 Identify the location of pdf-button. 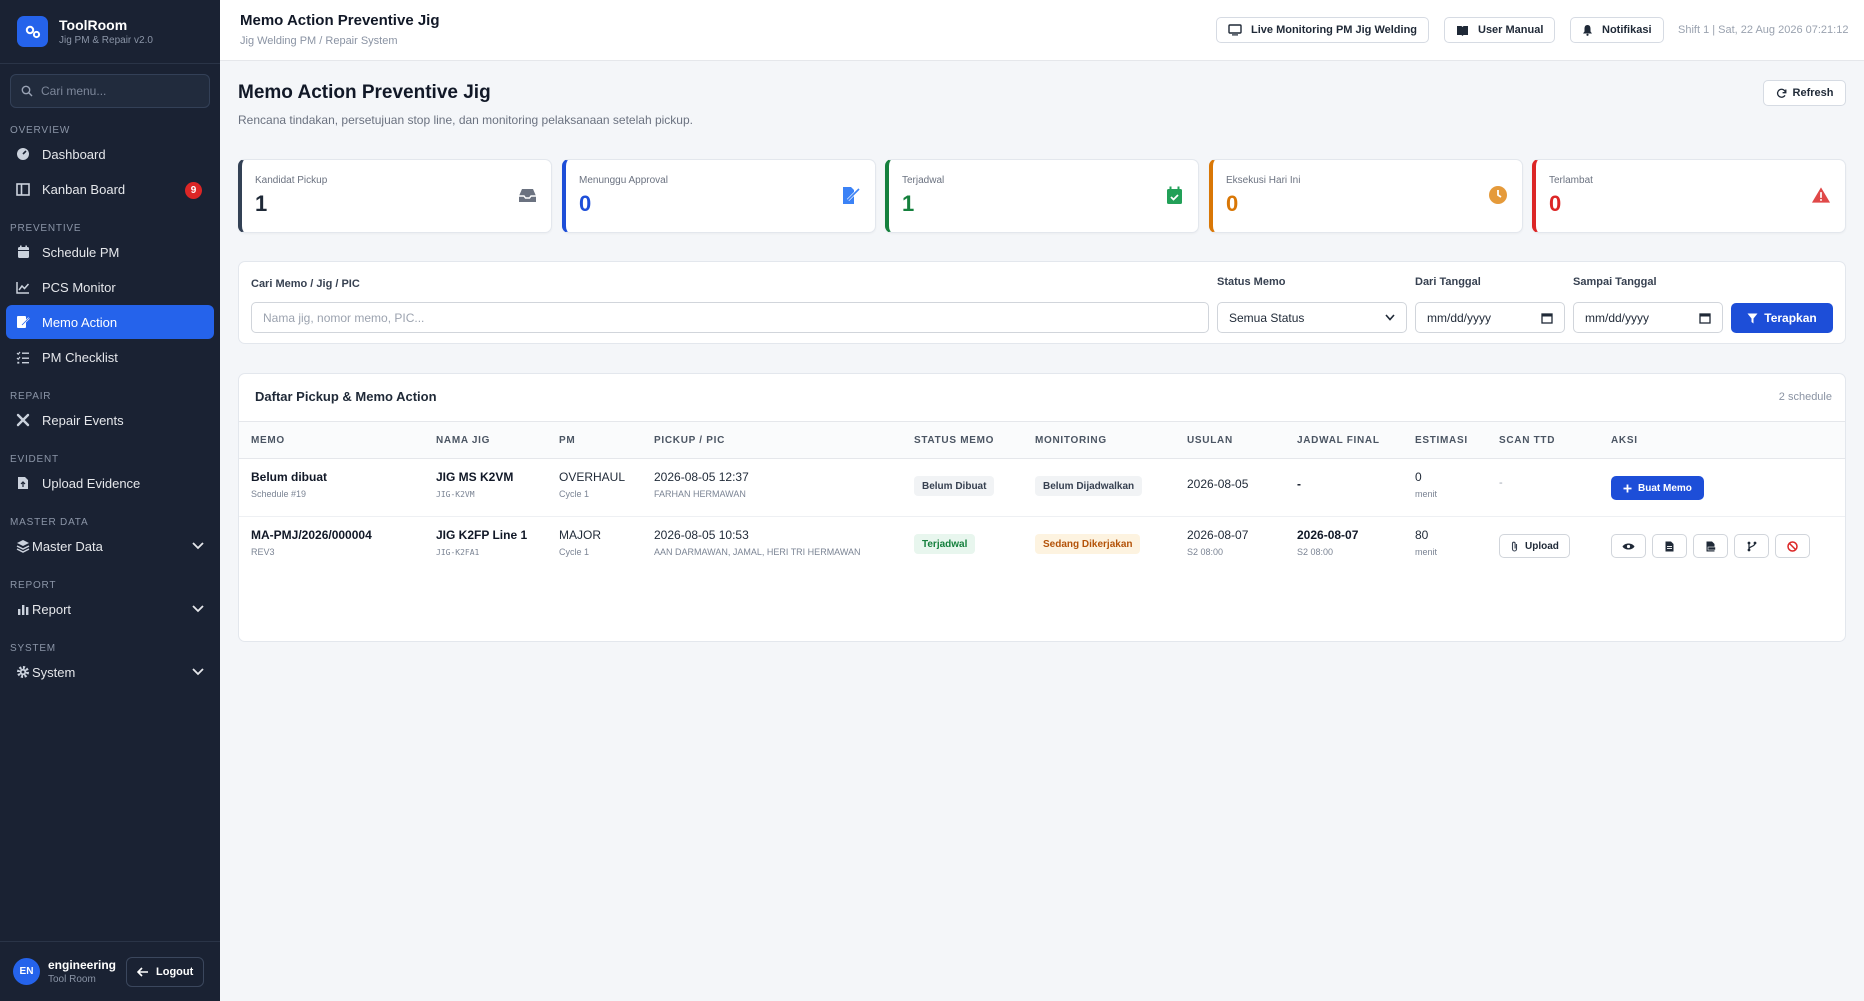
(1710, 546).